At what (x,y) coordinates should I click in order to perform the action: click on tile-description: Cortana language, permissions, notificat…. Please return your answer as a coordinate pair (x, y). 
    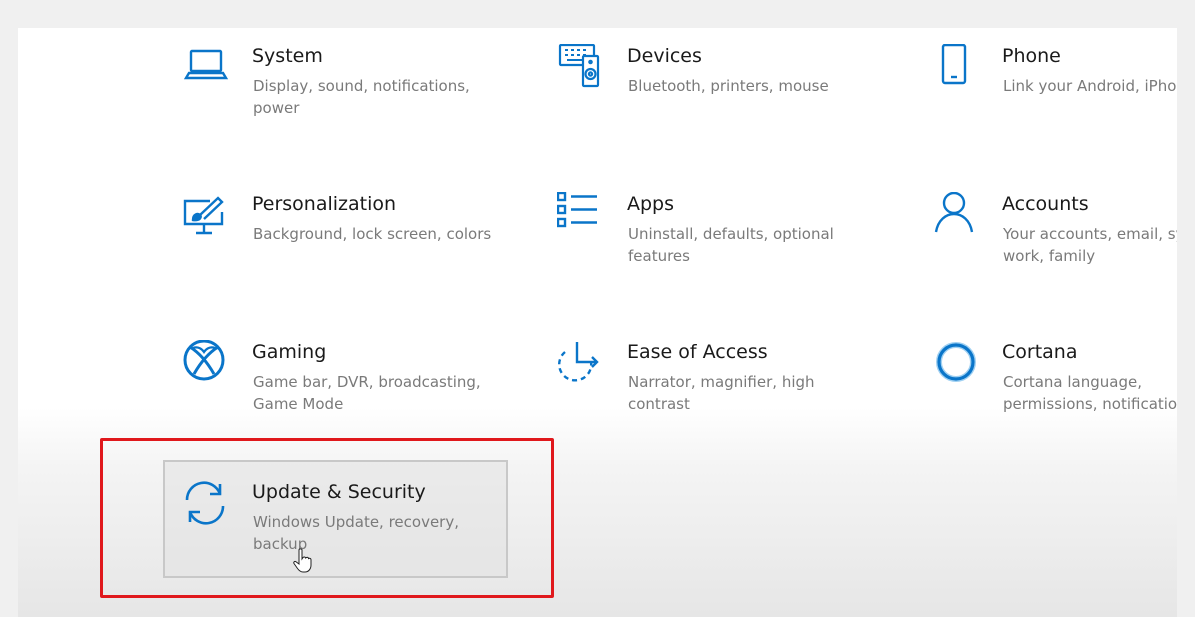
    Looking at the image, I should click on (1099, 393).